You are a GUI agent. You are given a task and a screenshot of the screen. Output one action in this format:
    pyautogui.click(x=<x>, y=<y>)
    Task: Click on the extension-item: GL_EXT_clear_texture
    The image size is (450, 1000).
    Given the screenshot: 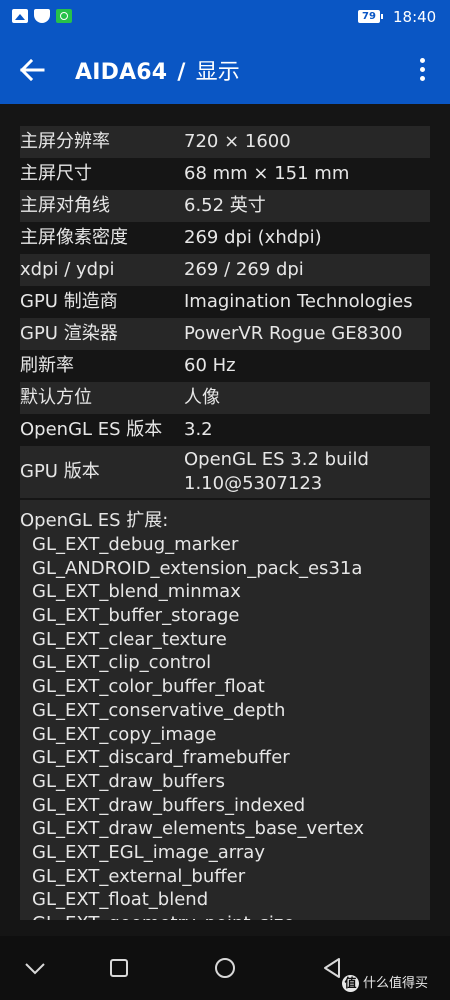 What is the action you would take?
    pyautogui.click(x=129, y=639)
    